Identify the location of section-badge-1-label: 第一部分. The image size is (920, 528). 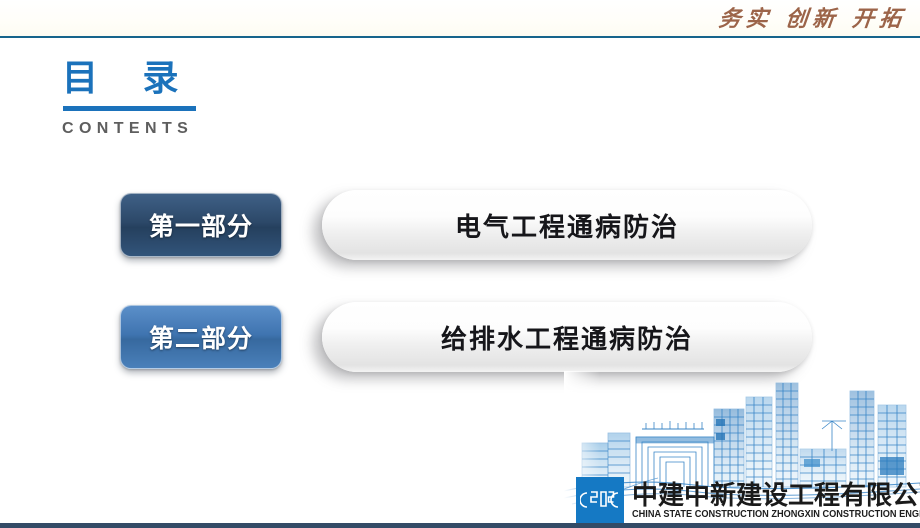
(200, 226).